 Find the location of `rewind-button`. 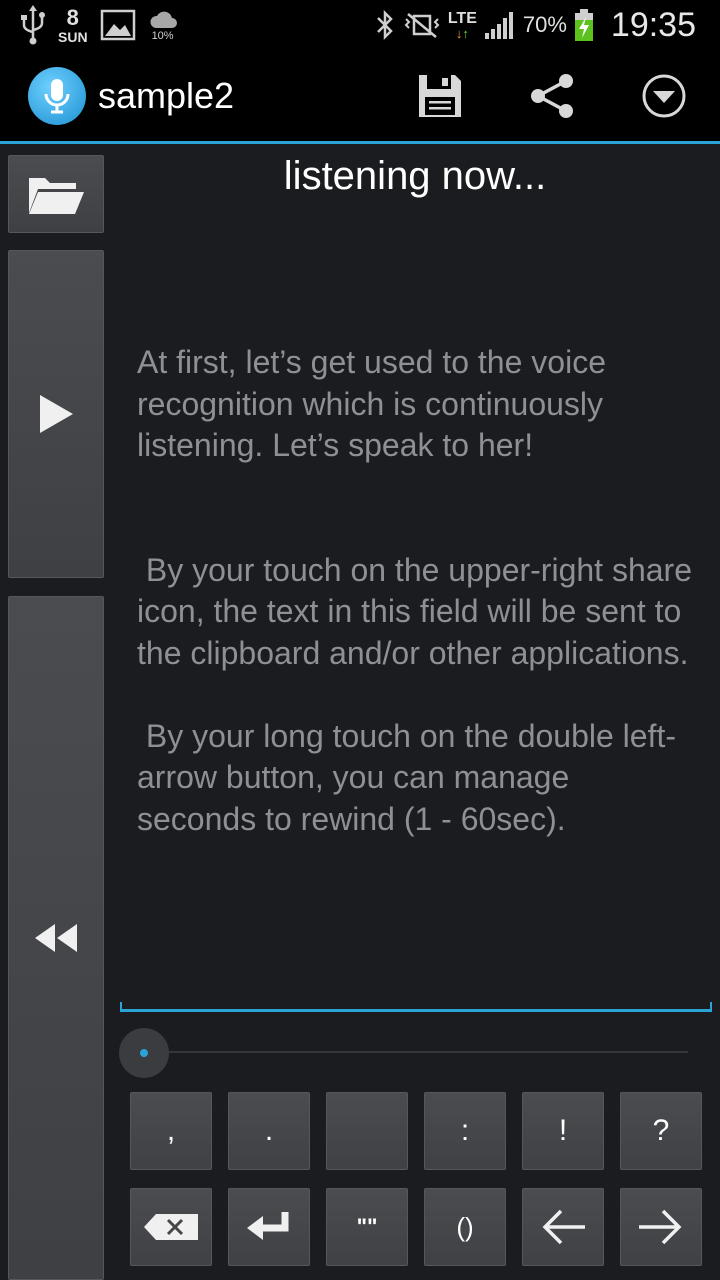

rewind-button is located at coordinates (56, 938).